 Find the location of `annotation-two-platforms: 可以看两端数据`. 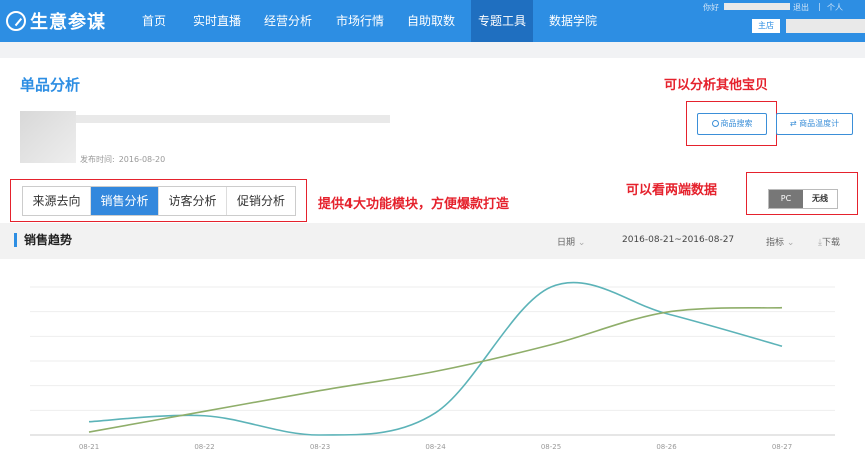

annotation-two-platforms: 可以看两端数据 is located at coordinates (672, 190).